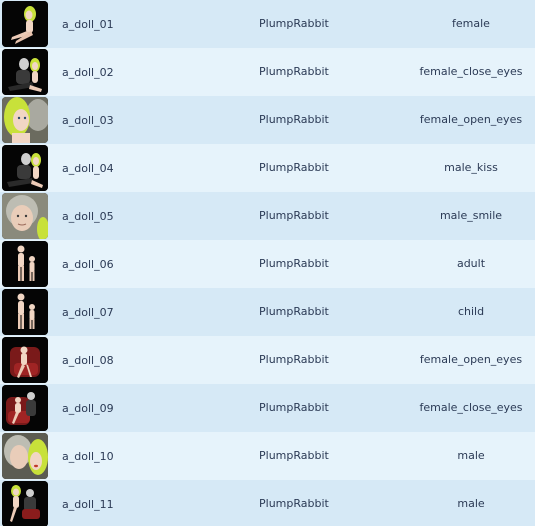 The height and width of the screenshot is (526, 535). I want to click on doll-name: a_doll_05, so click(88, 216).